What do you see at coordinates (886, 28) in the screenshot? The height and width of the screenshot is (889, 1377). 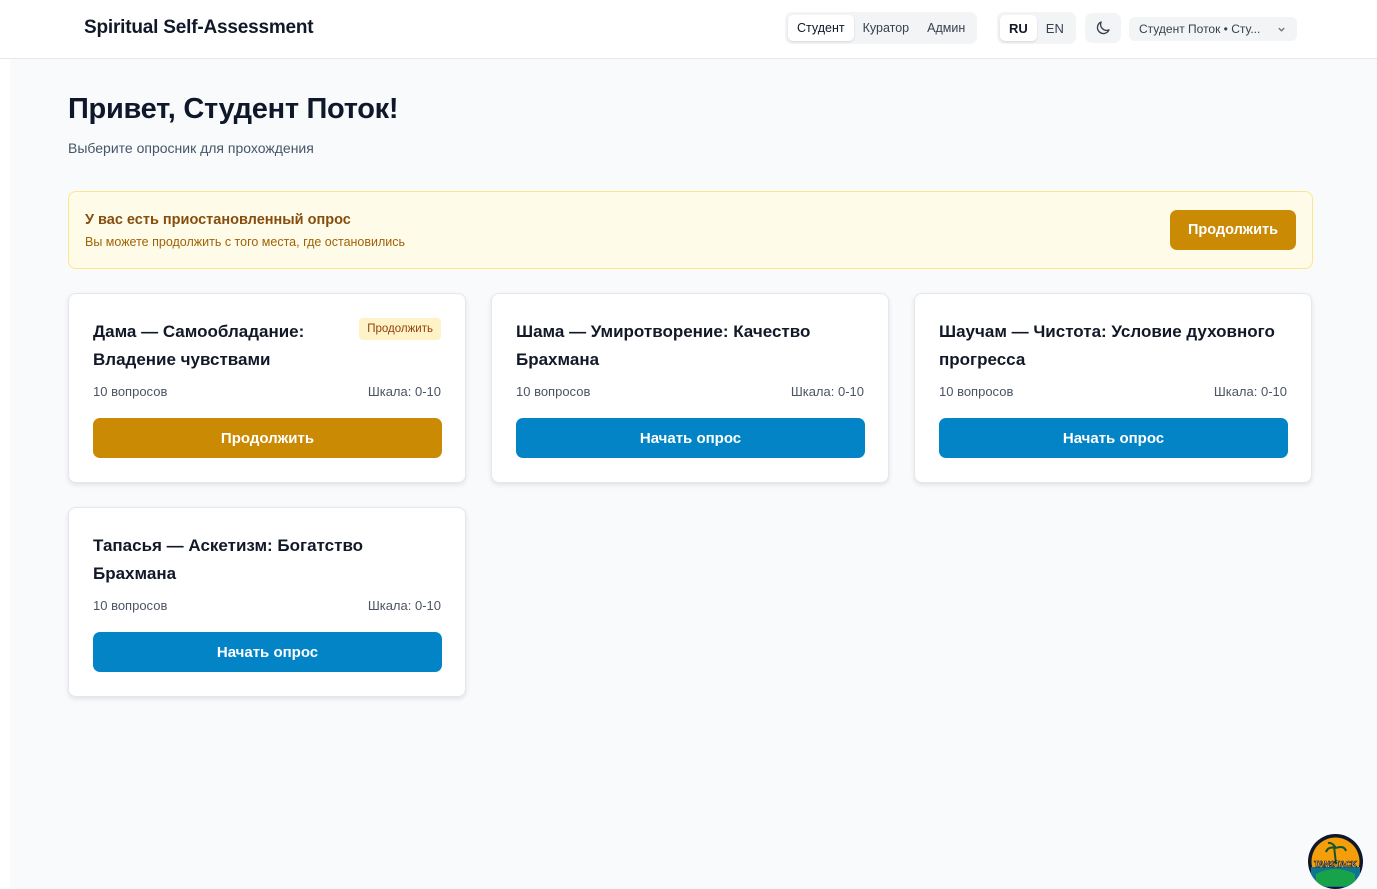 I see `role-curator-tab: Куратор` at bounding box center [886, 28].